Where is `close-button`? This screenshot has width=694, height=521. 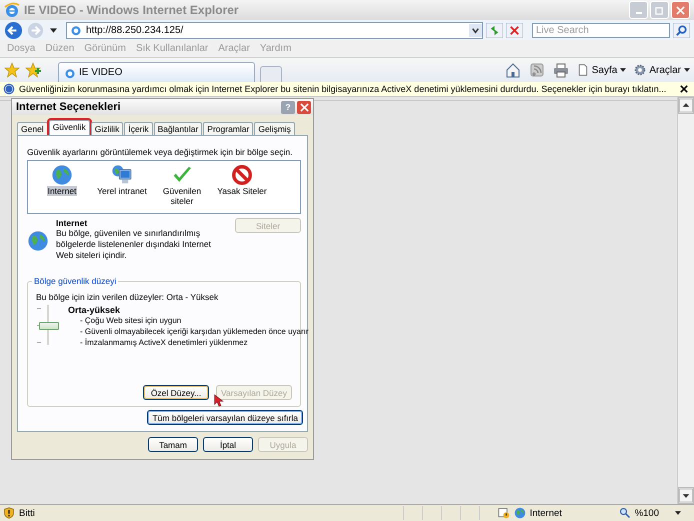
close-button is located at coordinates (680, 10).